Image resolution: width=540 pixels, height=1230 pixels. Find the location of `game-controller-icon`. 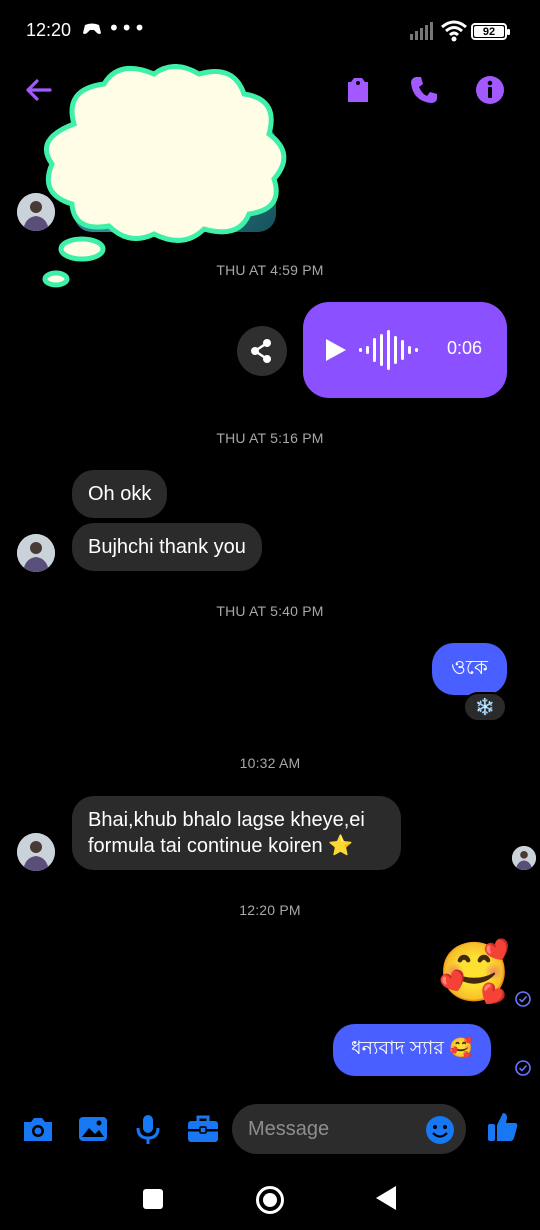

game-controller-icon is located at coordinates (92, 28).